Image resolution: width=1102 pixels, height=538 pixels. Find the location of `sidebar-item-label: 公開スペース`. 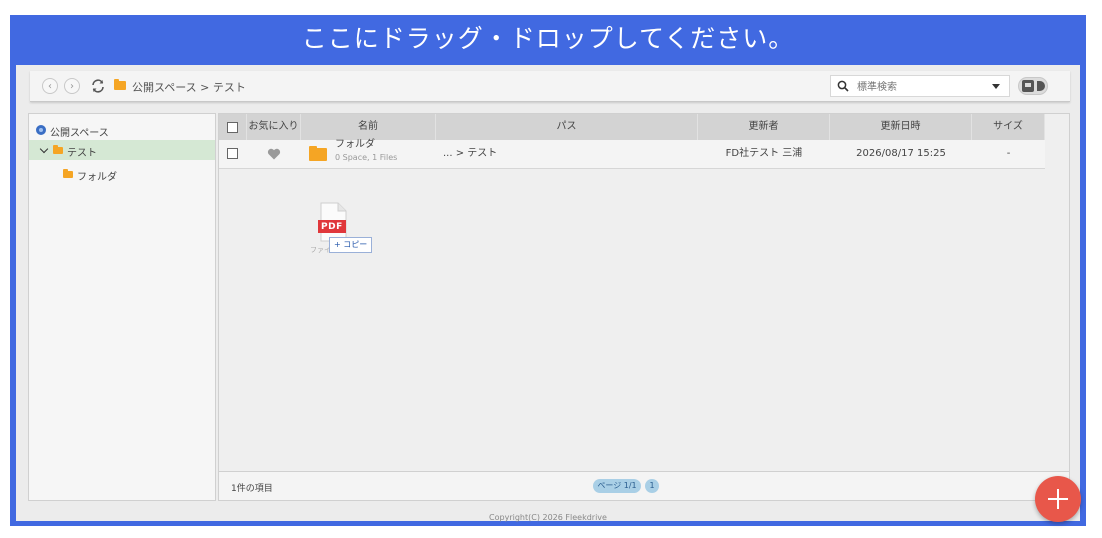

sidebar-item-label: 公開スペース is located at coordinates (79, 133).